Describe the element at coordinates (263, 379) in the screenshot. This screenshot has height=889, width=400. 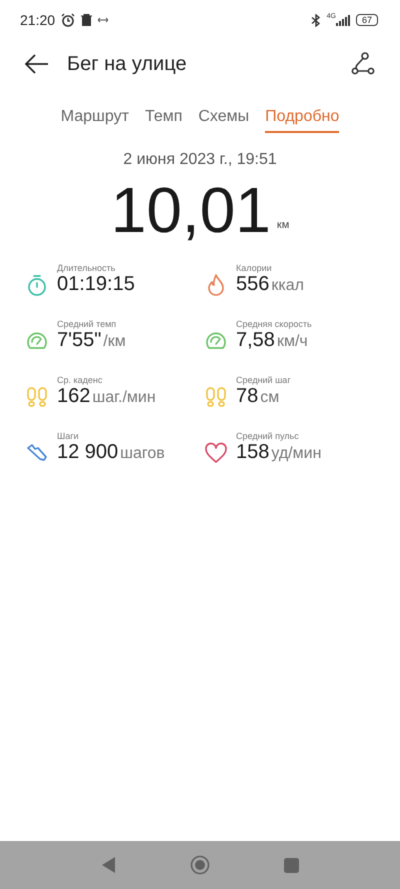
I see `stat-label: Средний шаг` at that location.